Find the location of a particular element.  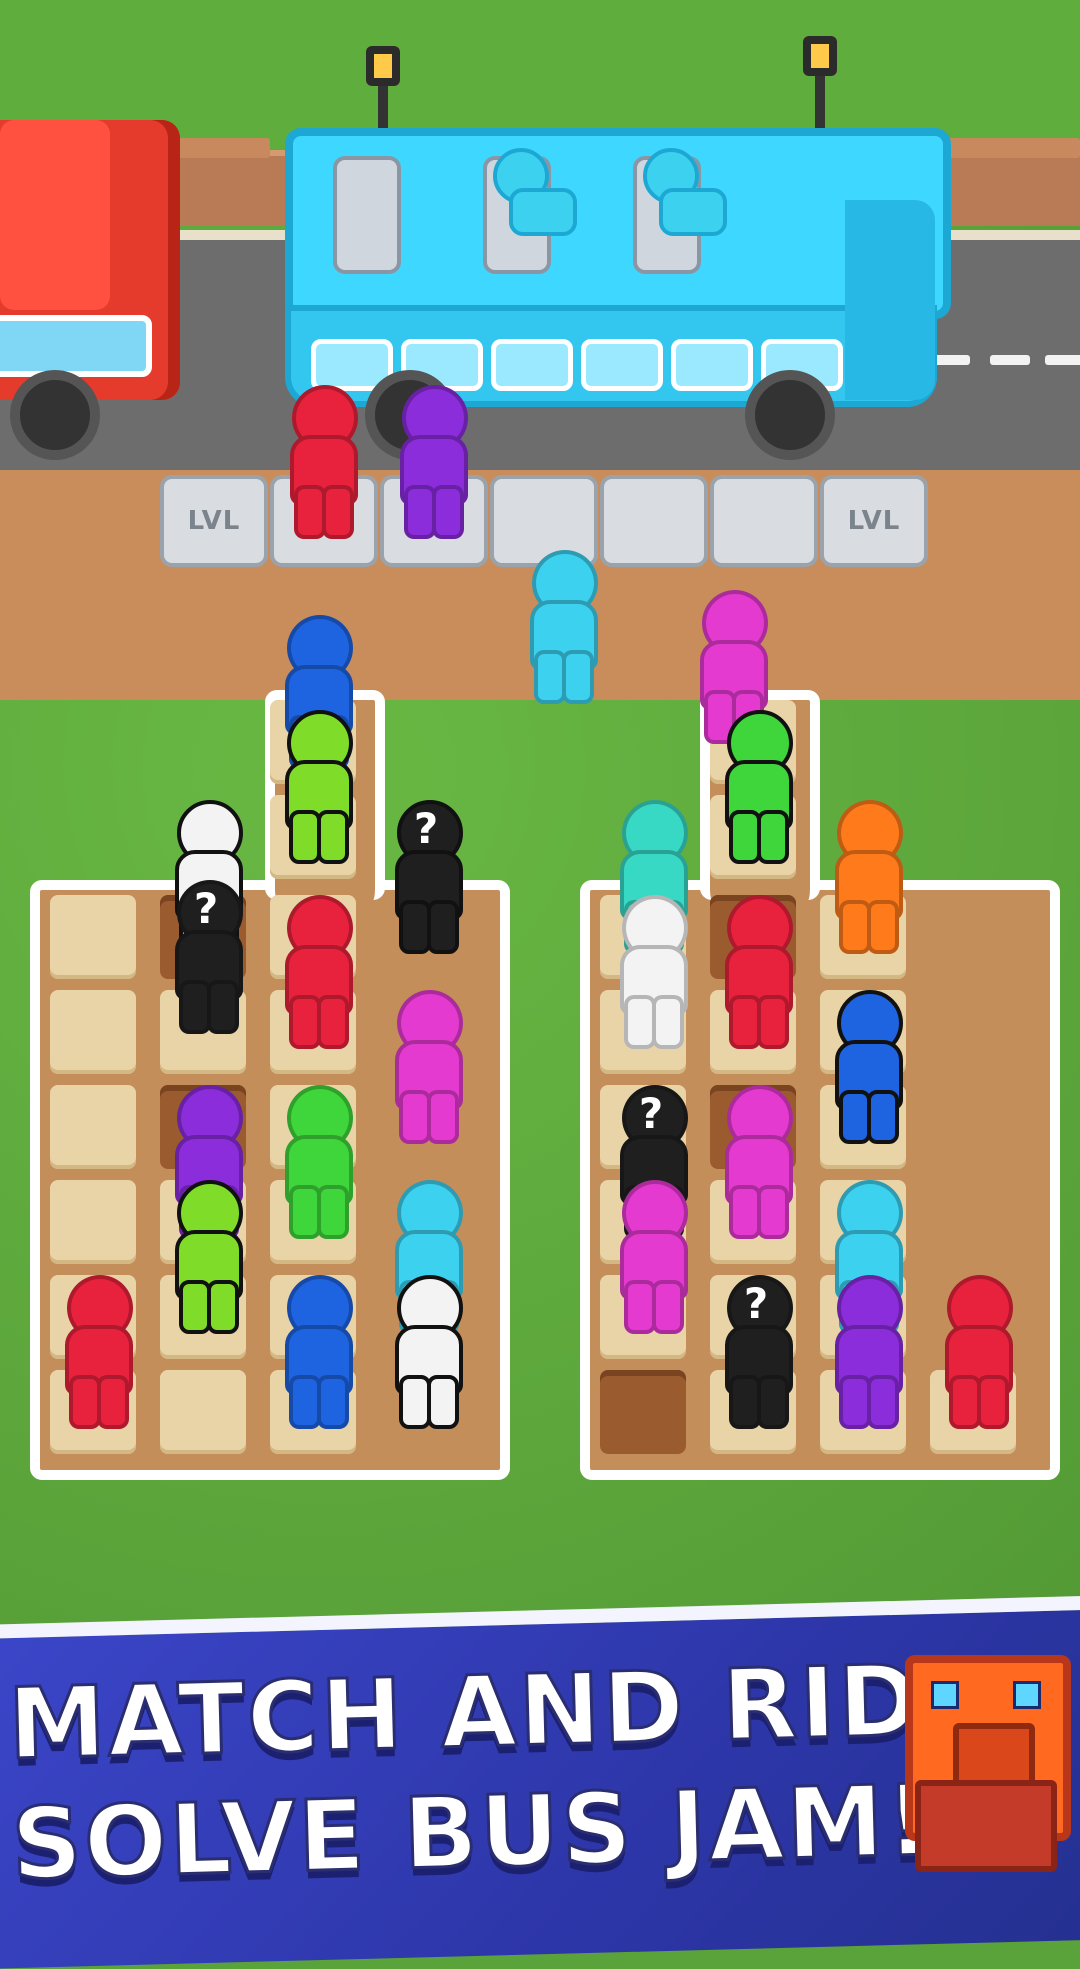

orange-passenger is located at coordinates (865, 877).